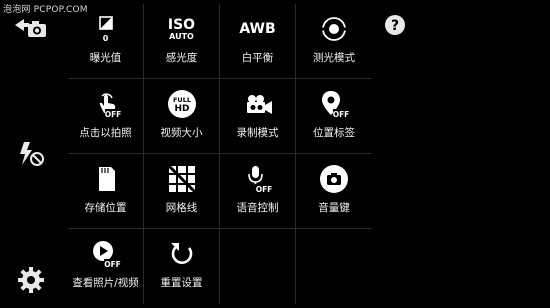  What do you see at coordinates (257, 133) in the screenshot?
I see `setting-label: 录制模式` at bounding box center [257, 133].